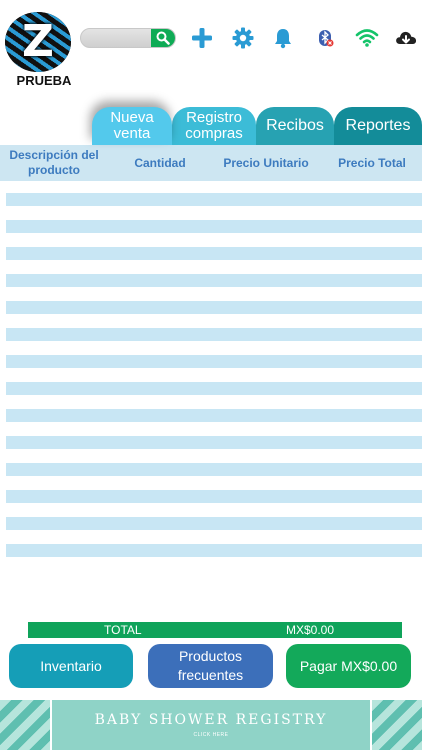 This screenshot has height=750, width=422. I want to click on tab-reportes: Reportes, so click(378, 126).